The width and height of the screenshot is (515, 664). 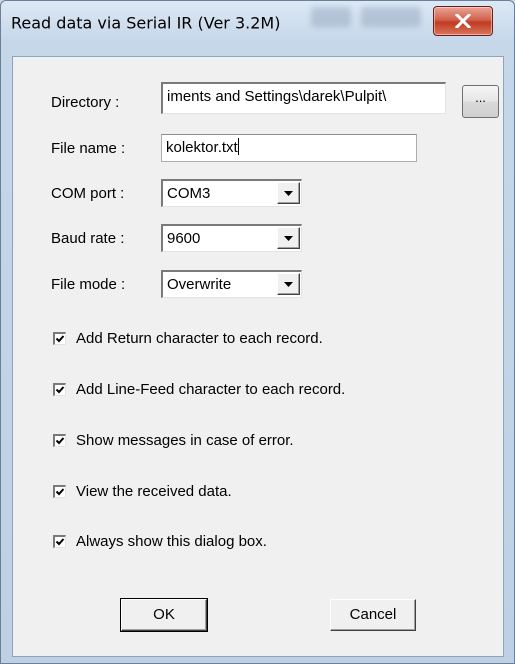 What do you see at coordinates (88, 148) in the screenshot?
I see `filename-label: File name :` at bounding box center [88, 148].